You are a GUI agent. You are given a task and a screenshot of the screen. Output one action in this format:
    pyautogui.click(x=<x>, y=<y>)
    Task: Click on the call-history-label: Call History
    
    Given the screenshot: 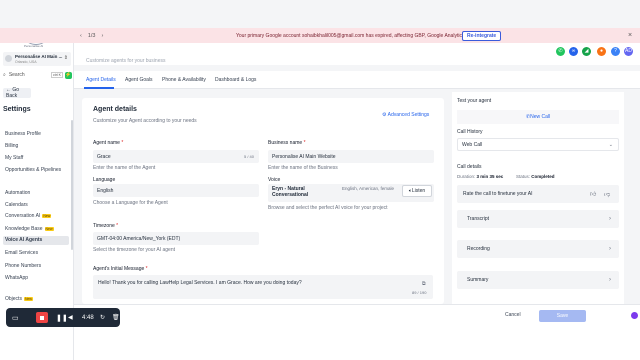 What is the action you would take?
    pyautogui.click(x=470, y=132)
    